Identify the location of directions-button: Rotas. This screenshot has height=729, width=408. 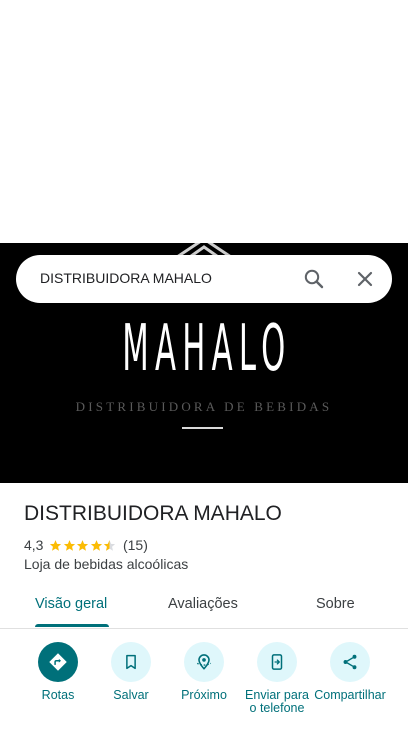
(58, 684).